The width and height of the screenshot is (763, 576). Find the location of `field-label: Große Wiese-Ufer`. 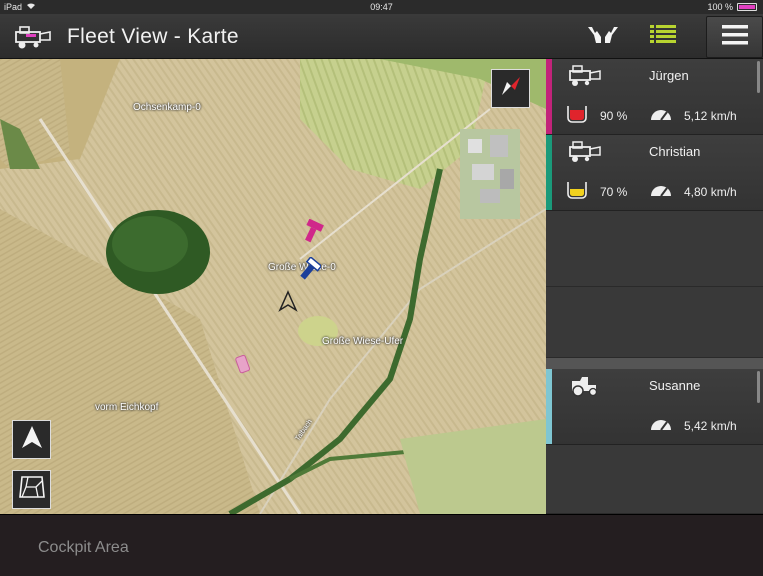

field-label: Große Wiese-Ufer is located at coordinates (363, 341).